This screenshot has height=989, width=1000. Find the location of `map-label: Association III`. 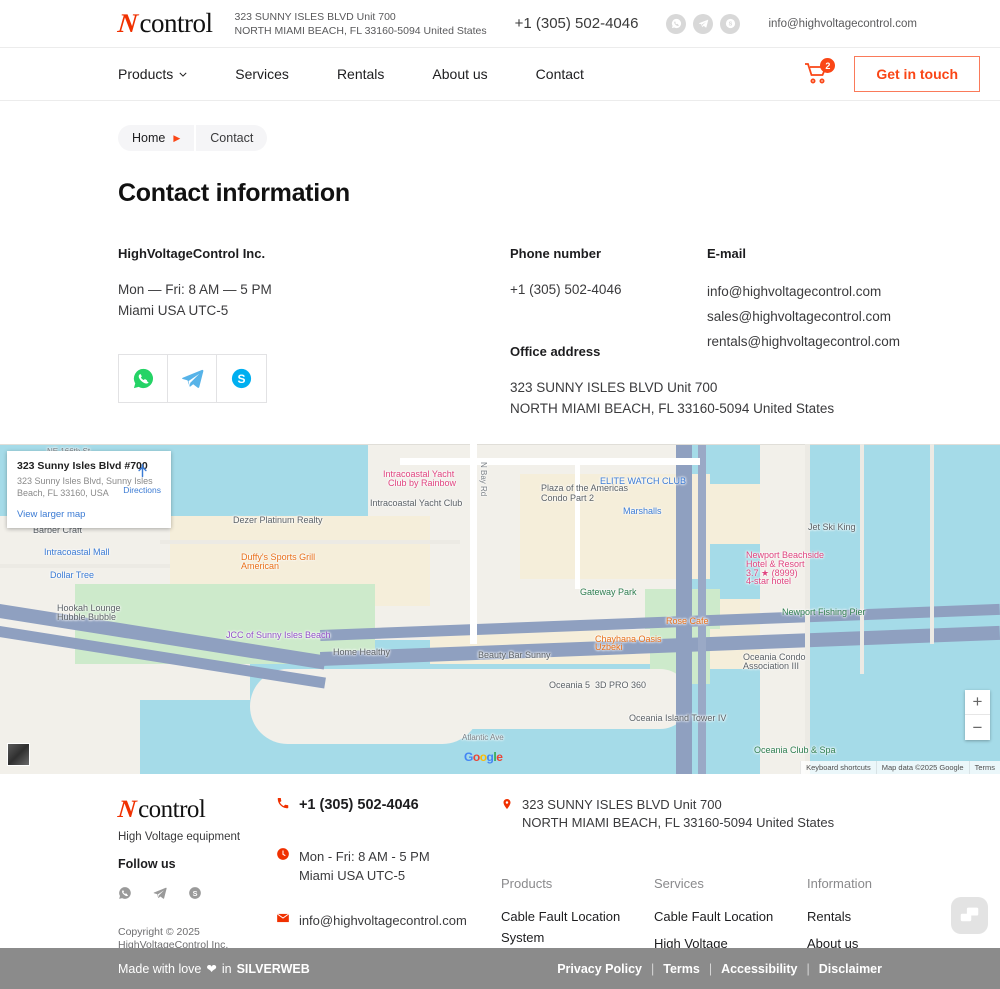

map-label: Association III is located at coordinates (771, 666).